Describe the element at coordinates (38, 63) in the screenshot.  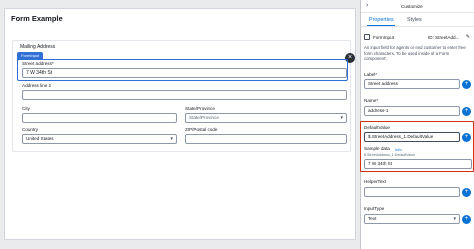
I see `street-address-label: Street address*` at that location.